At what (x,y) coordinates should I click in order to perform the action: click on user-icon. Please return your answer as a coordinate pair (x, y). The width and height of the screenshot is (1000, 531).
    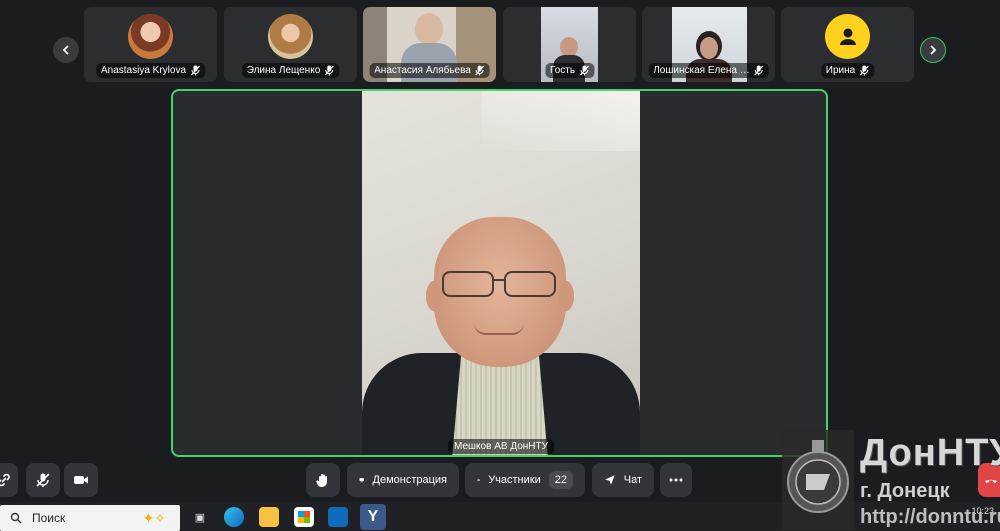
    Looking at the image, I should click on (847, 36).